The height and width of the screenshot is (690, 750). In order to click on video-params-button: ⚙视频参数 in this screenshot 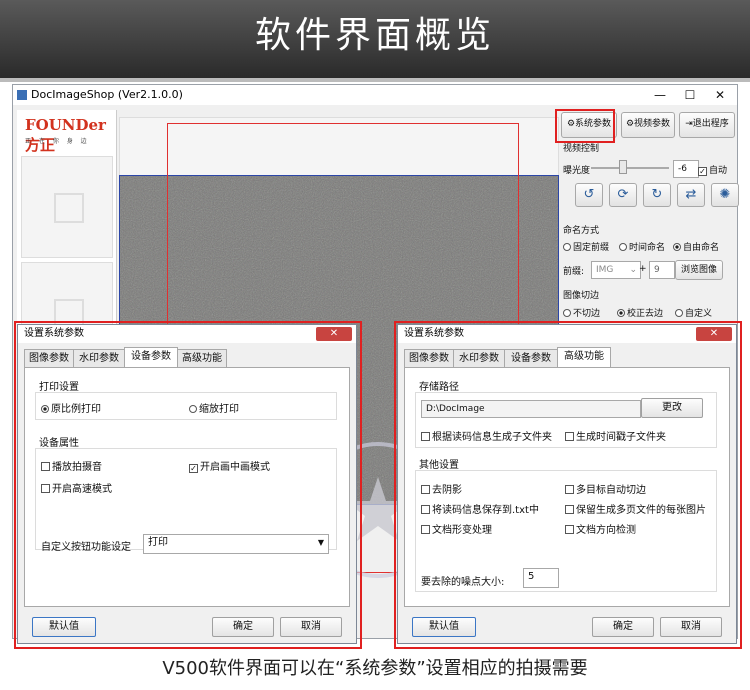, I will do `click(648, 125)`.